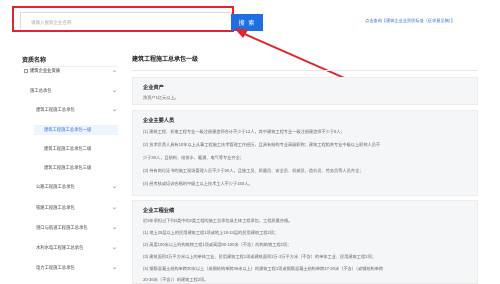 The image size is (500, 284). I want to click on sidebar-title: 资质名称, so click(34, 61).